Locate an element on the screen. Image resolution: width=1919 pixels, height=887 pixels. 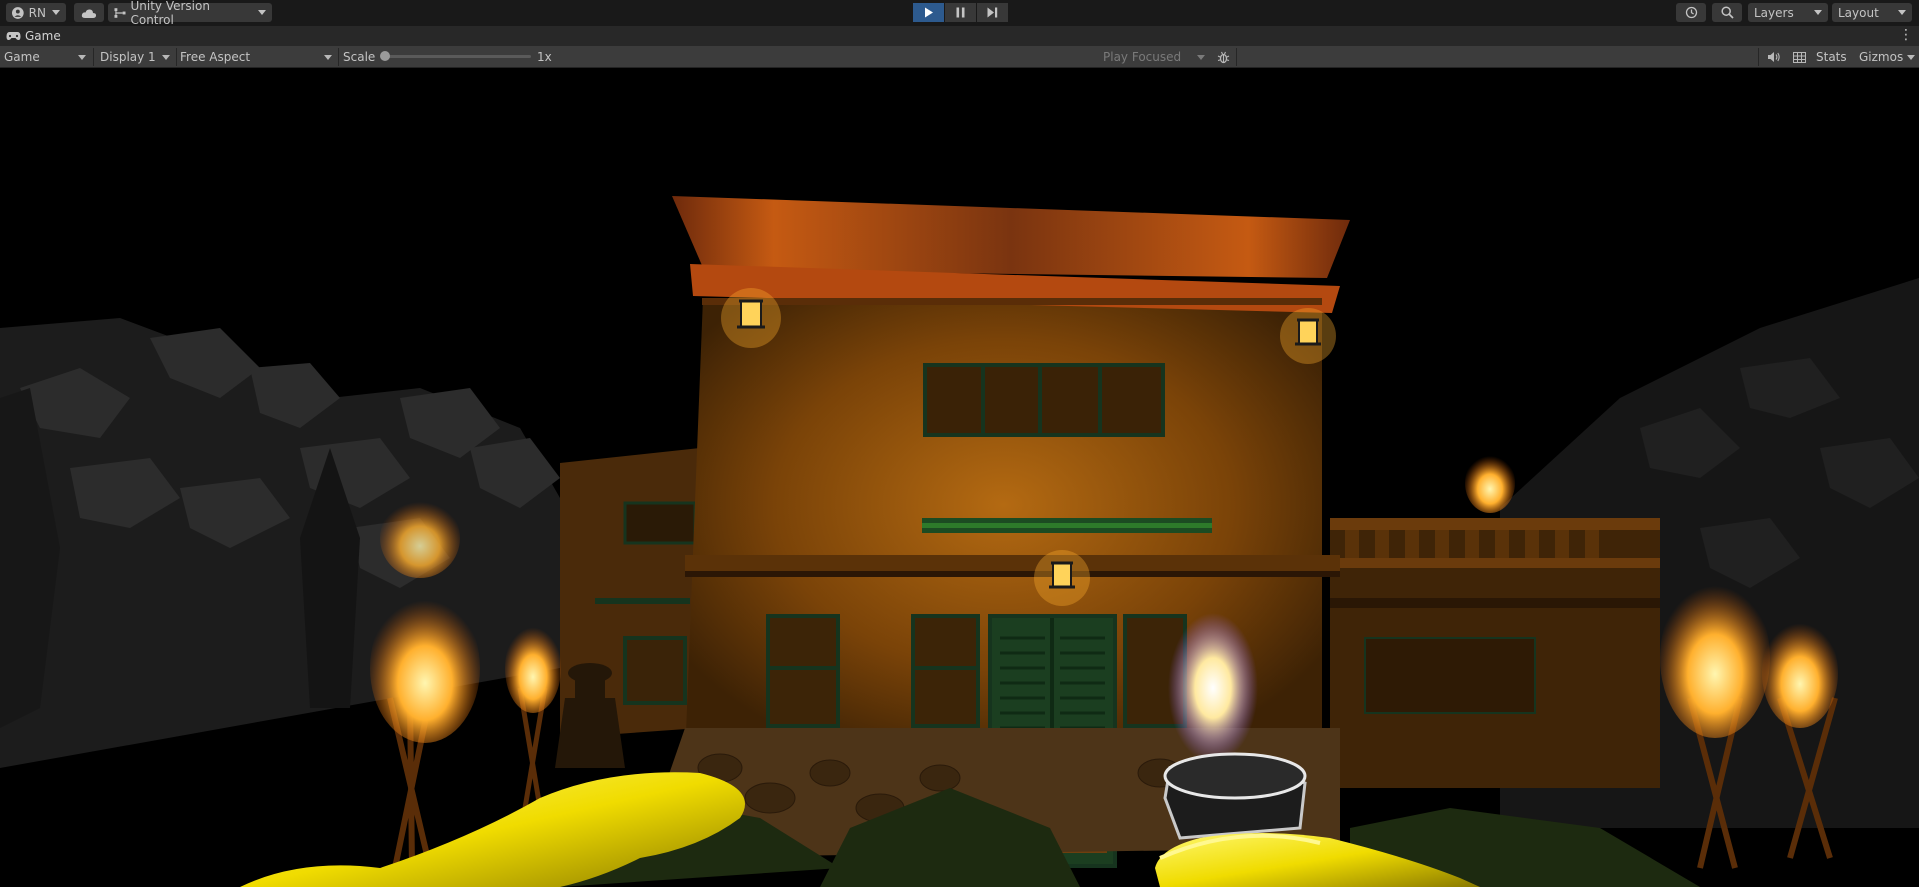
display-select: Display 1 is located at coordinates (135, 57).